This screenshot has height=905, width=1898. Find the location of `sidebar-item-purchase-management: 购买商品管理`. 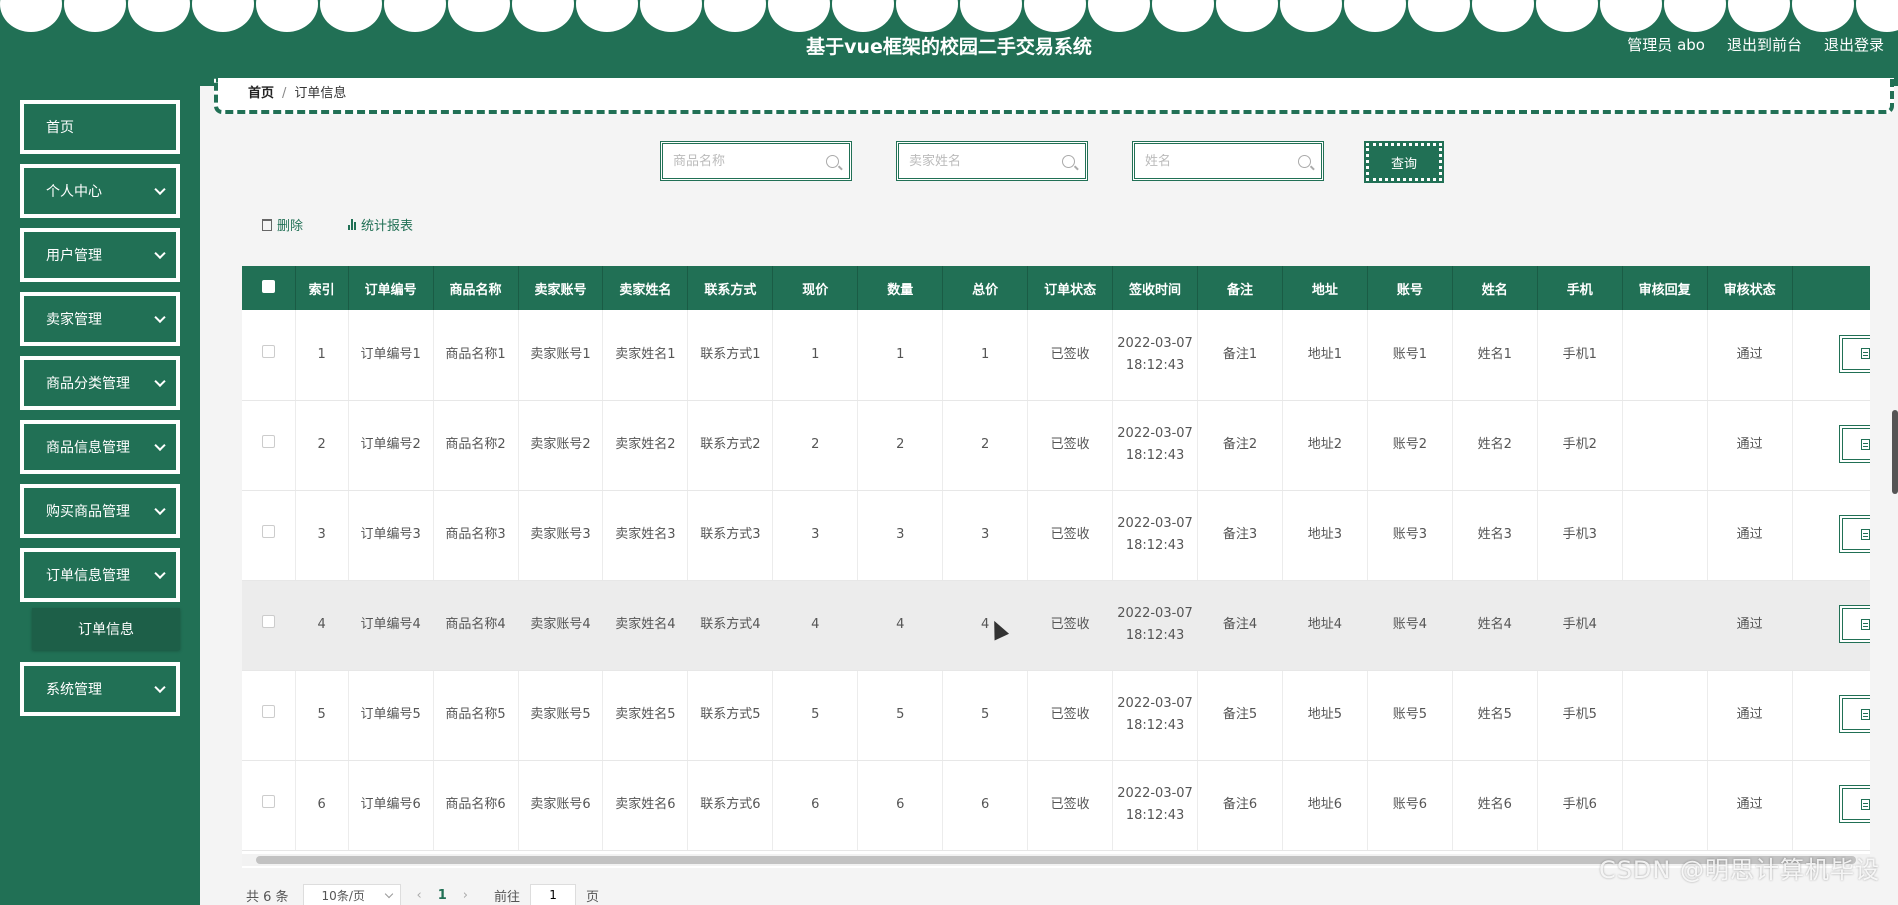

sidebar-item-purchase-management: 购买商品管理 is located at coordinates (100, 511).